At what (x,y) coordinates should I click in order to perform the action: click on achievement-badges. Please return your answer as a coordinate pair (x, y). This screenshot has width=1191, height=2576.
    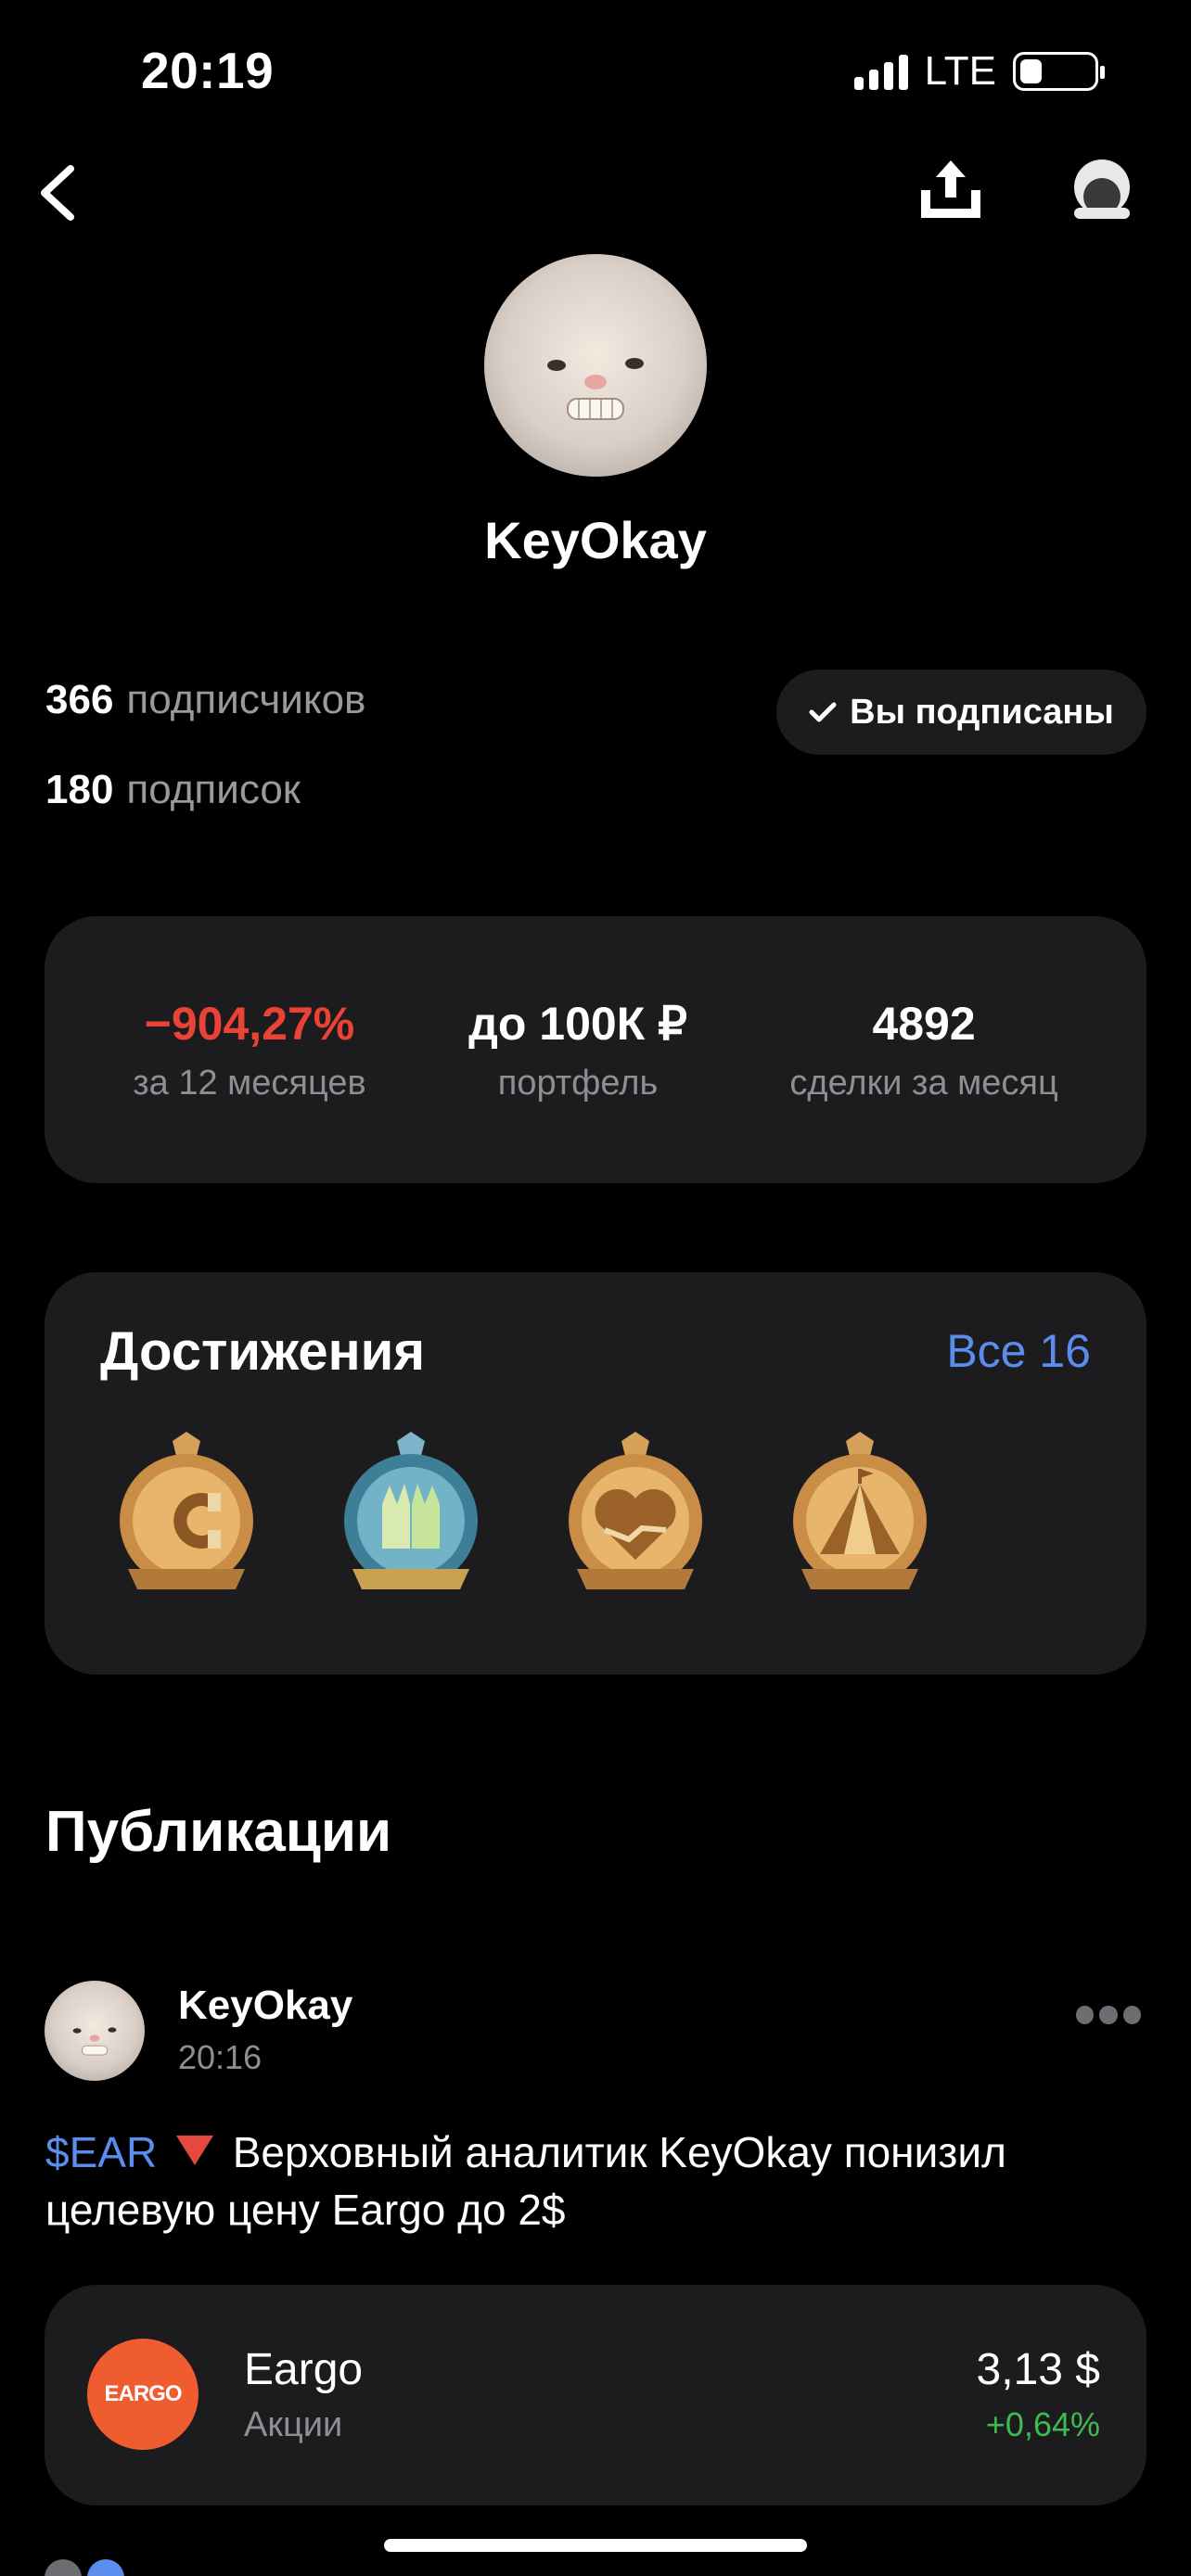
    Looking at the image, I should click on (523, 1516).